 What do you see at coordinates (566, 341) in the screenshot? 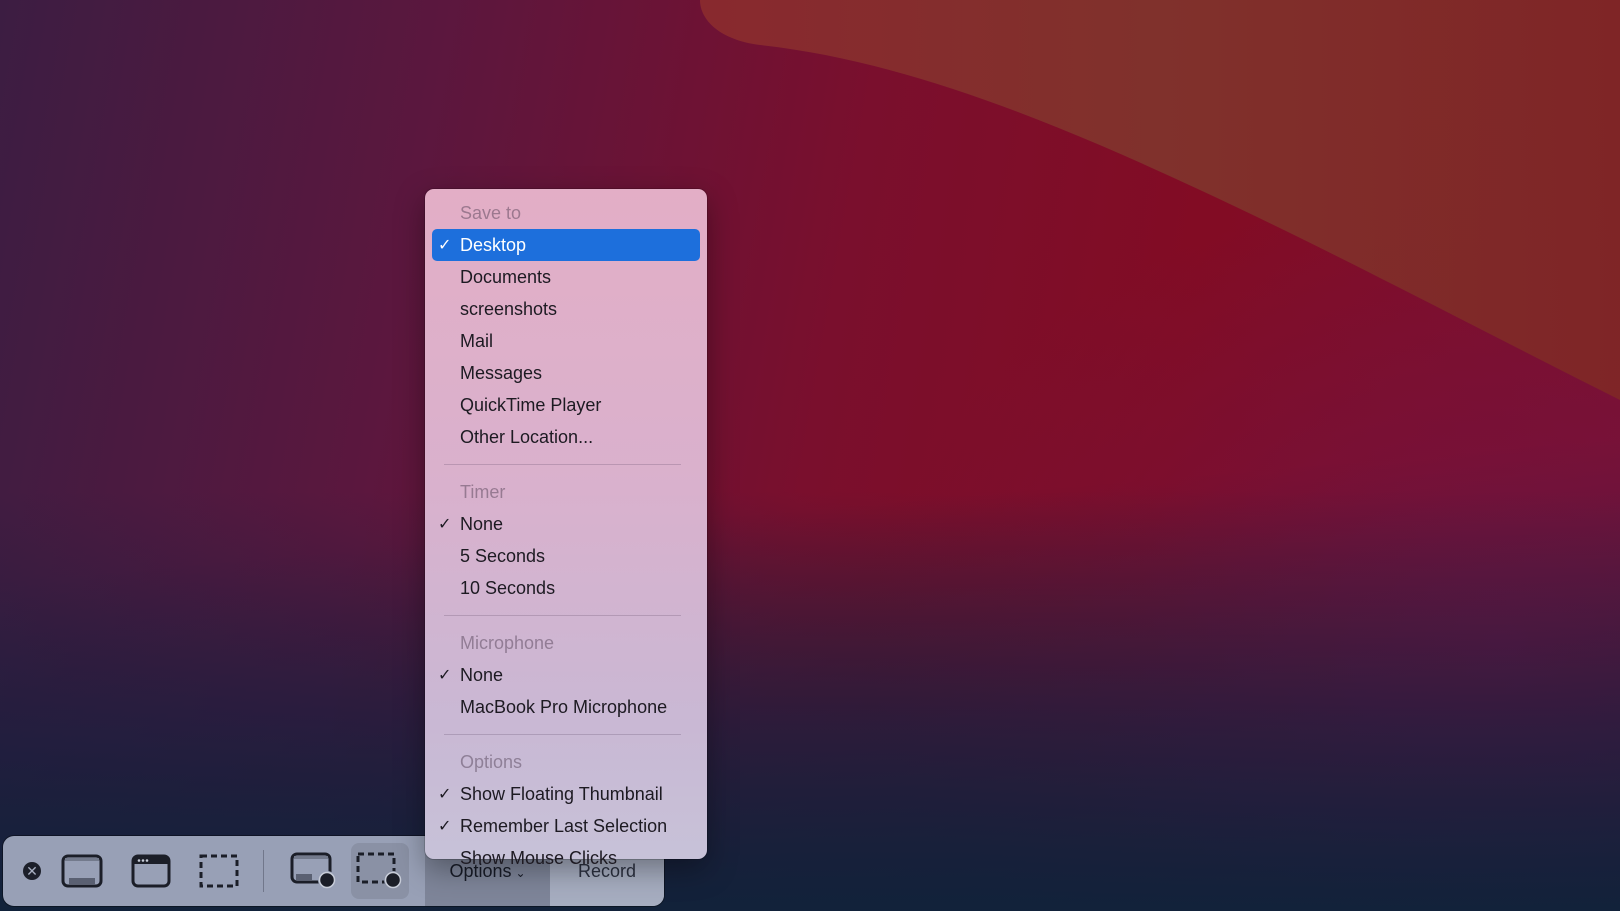
I see `menu-item-mail: Mail` at bounding box center [566, 341].